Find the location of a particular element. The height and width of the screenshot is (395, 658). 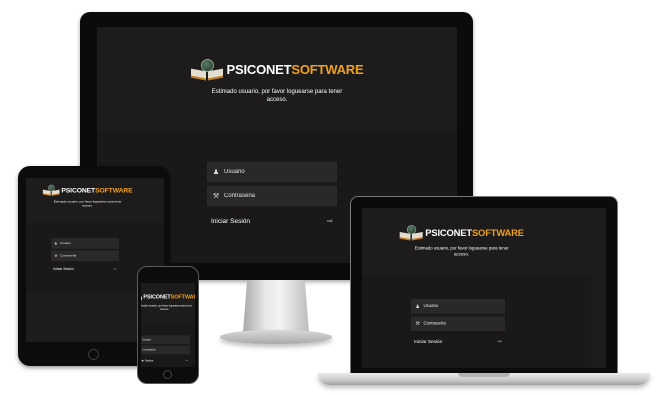

tablet-home-button is located at coordinates (93, 354).